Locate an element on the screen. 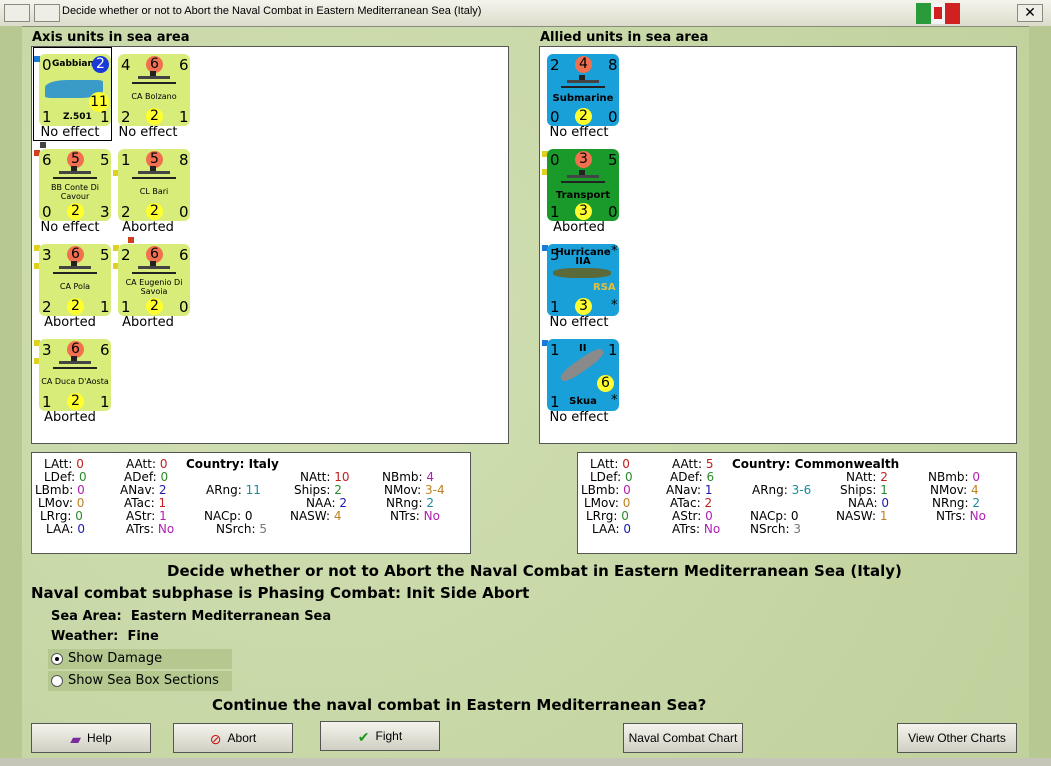  counter-value: 3 is located at coordinates (583, 159).